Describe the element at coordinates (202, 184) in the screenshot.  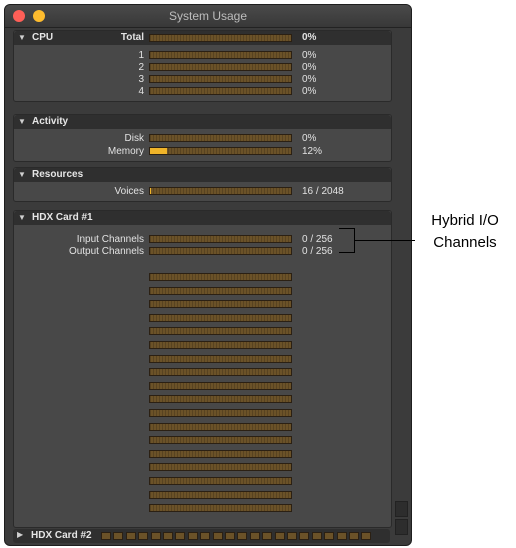
I see `resources-panel: ▼ Resources Voices 16 / 2048` at that location.